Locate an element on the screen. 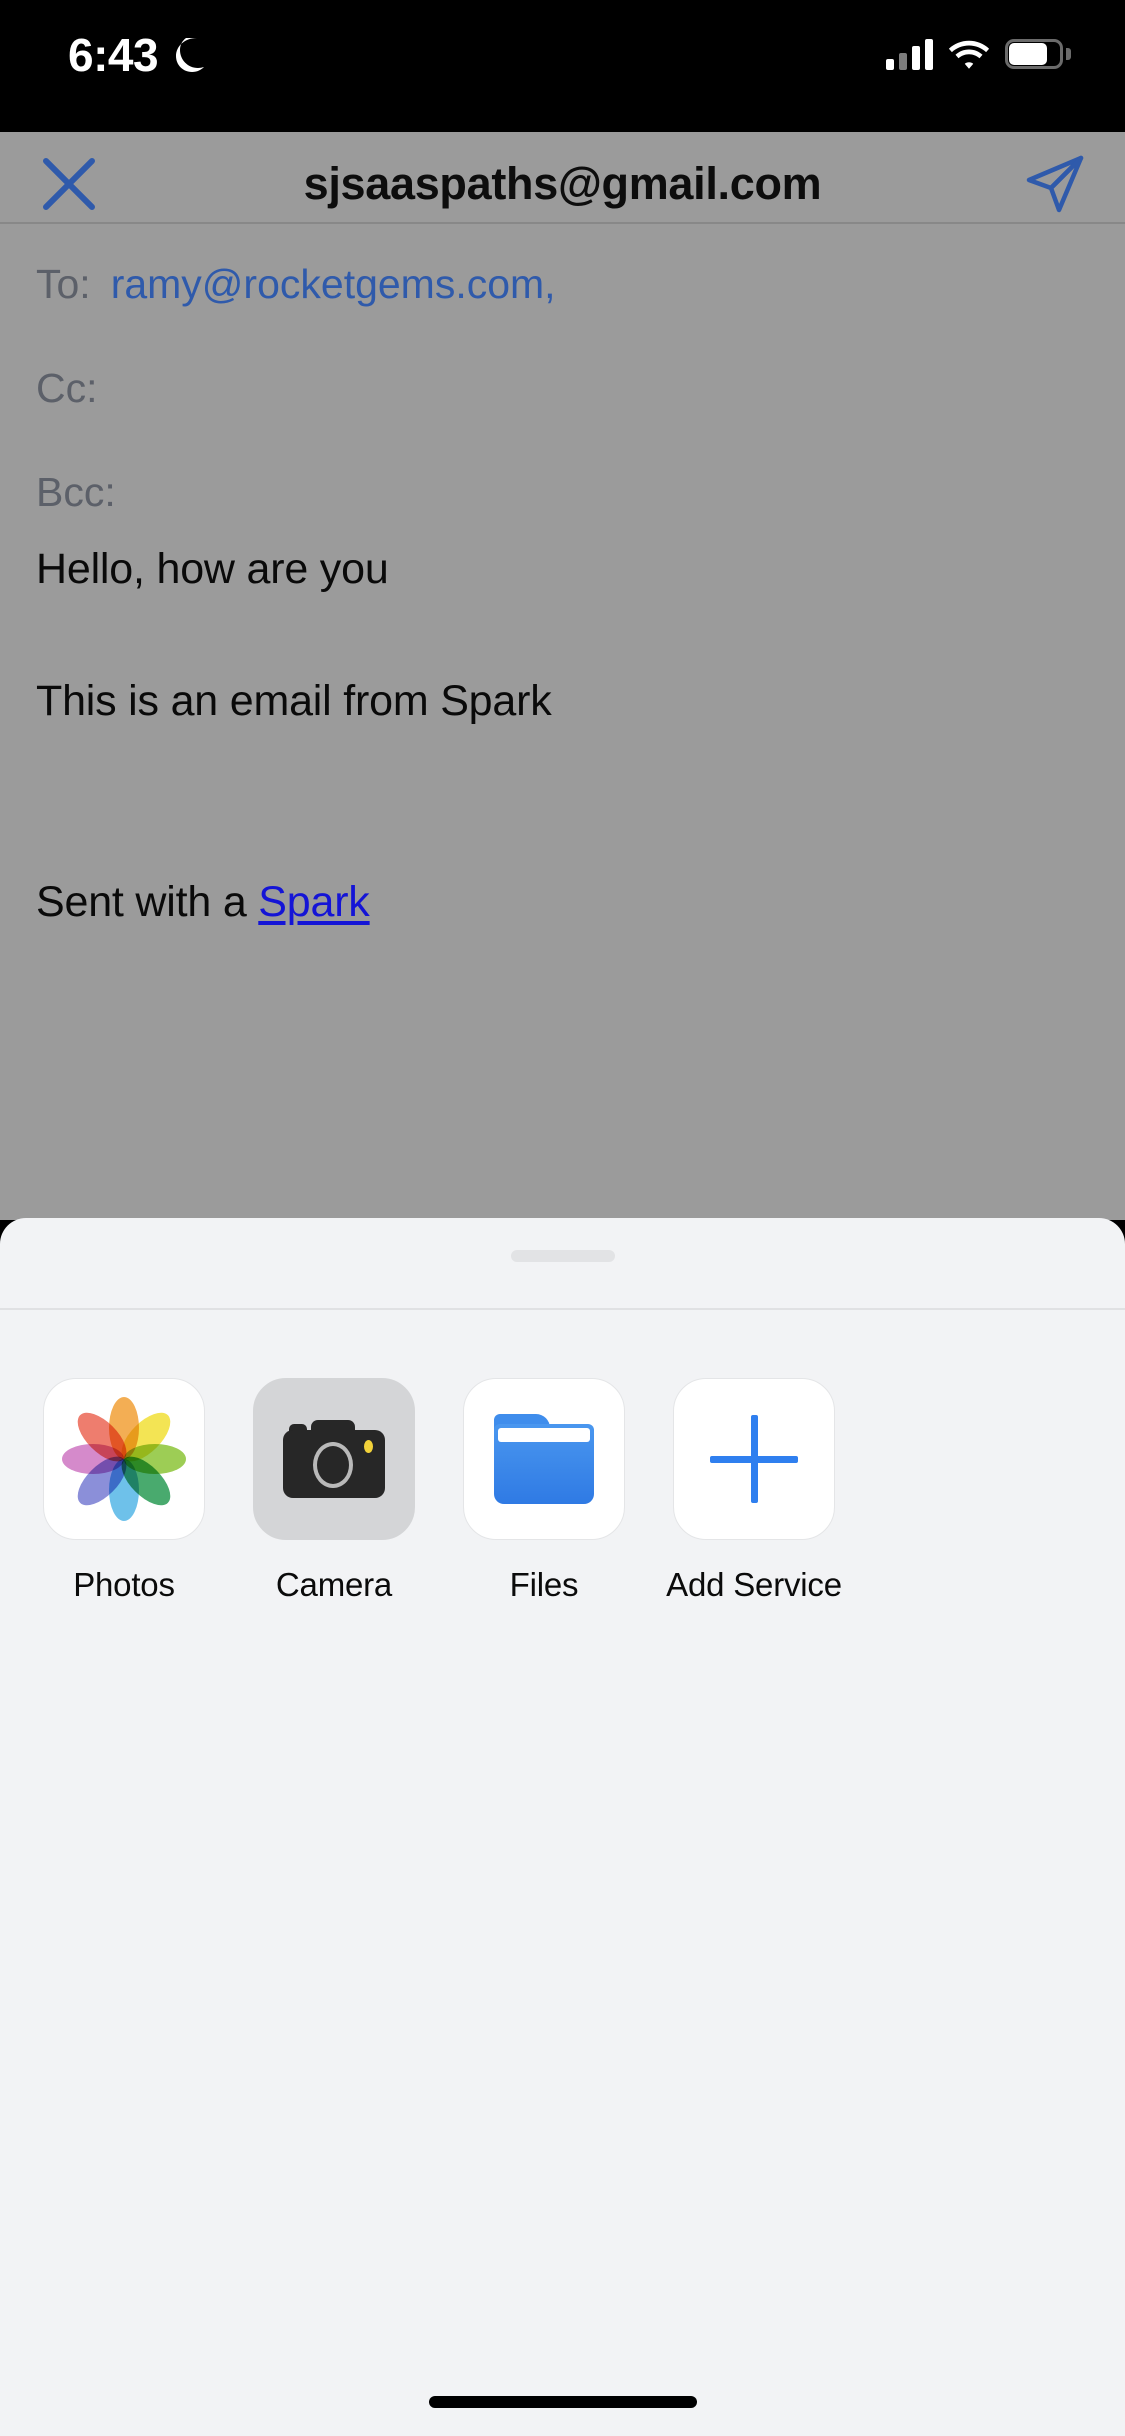 This screenshot has width=1125, height=2436. photos-icon is located at coordinates (124, 1459).